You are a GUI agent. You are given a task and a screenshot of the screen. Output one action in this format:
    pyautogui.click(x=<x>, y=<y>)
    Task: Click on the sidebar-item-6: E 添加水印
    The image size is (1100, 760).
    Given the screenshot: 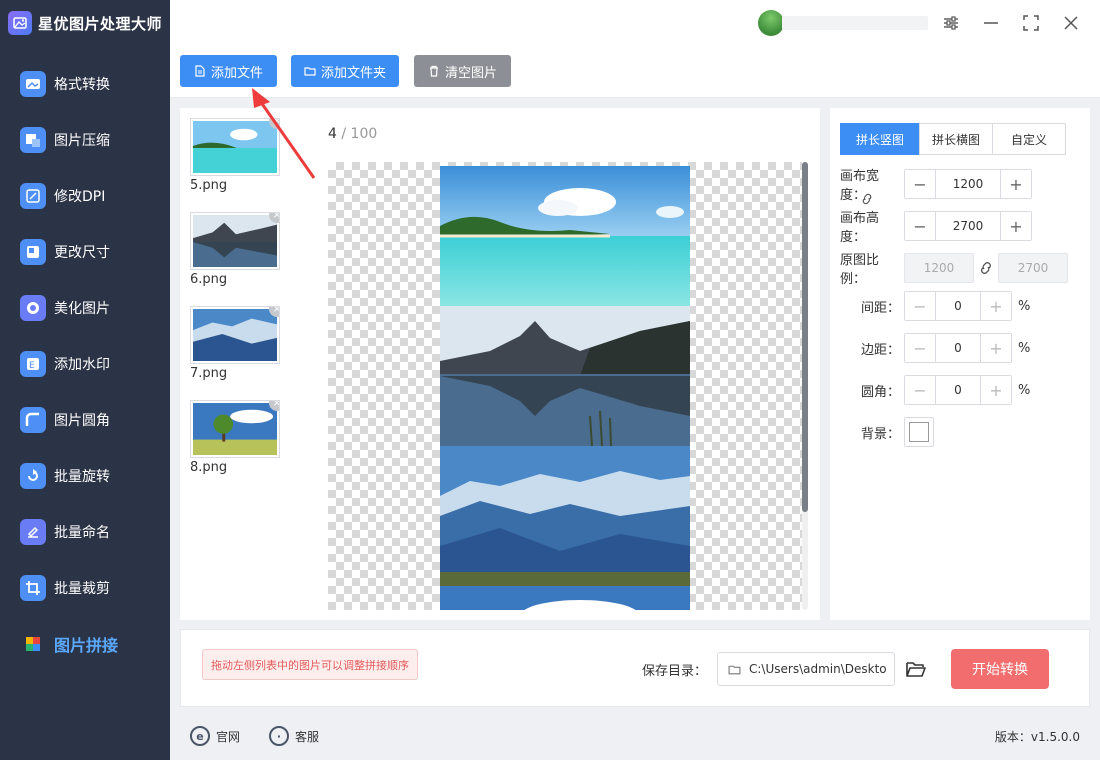 What is the action you would take?
    pyautogui.click(x=85, y=364)
    